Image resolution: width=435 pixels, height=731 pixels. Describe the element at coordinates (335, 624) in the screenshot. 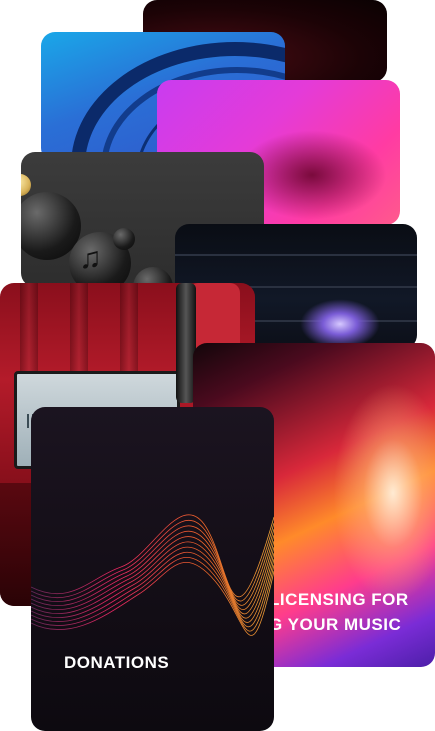

I see `licensing-card-title-line2: G YOUR MUSIC` at that location.